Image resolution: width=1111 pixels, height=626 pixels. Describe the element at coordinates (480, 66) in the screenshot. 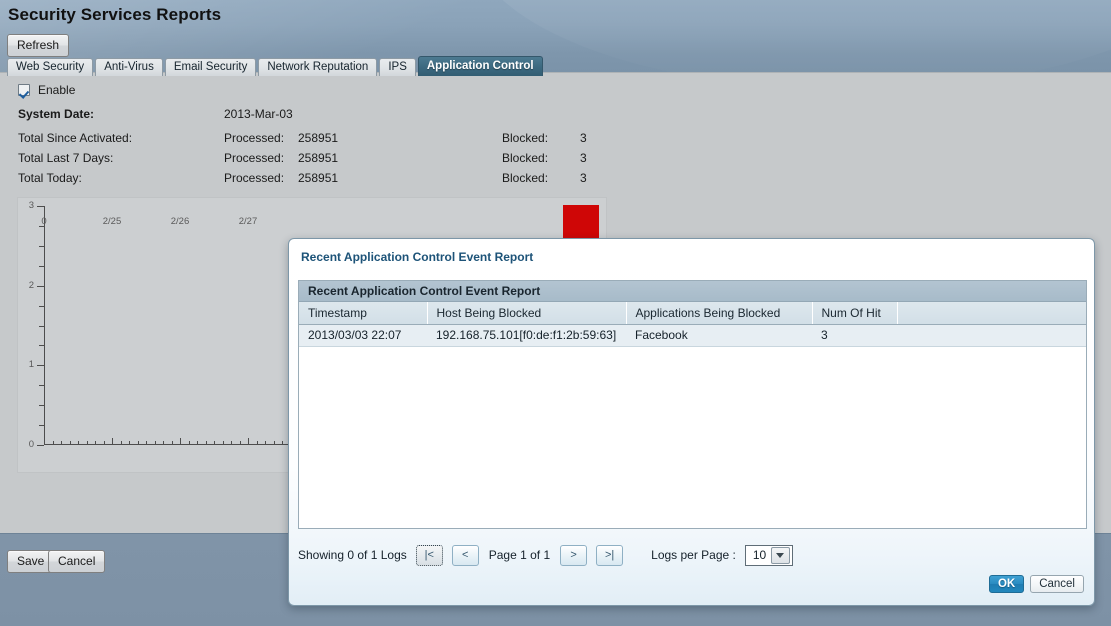

I see `tab-application-control: Application Control` at that location.